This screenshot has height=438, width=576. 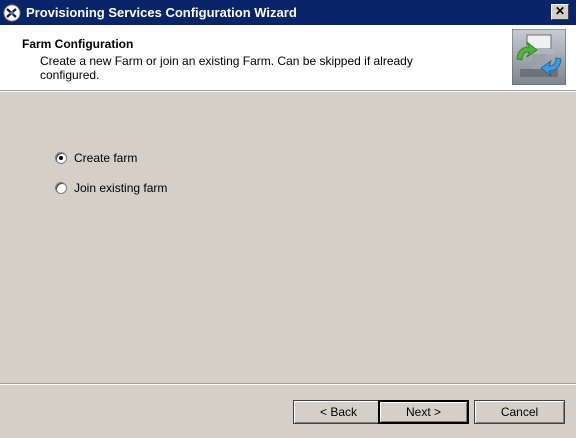 I want to click on close-icon: ✕, so click(x=560, y=11).